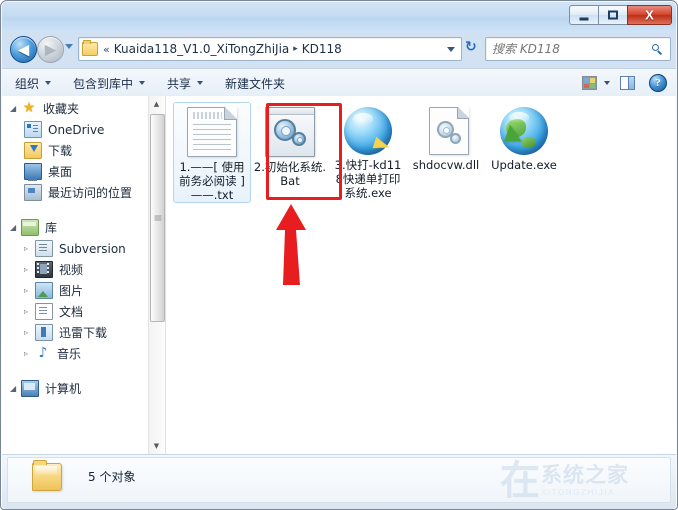  What do you see at coordinates (448, 131) in the screenshot?
I see `dll-file-icon` at bounding box center [448, 131].